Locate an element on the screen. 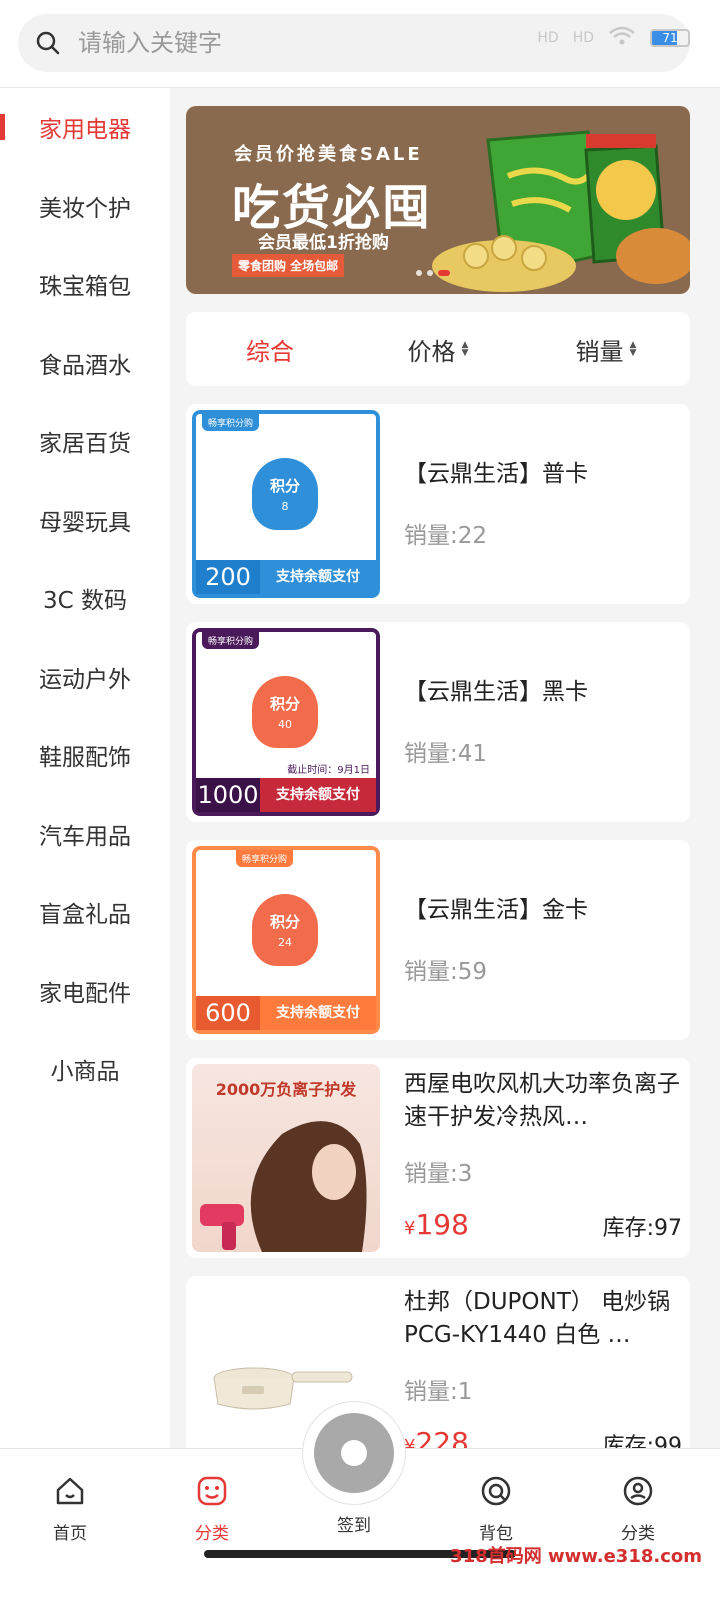  sidebar-item-apparel: 鞋服配饰 is located at coordinates (85, 755).